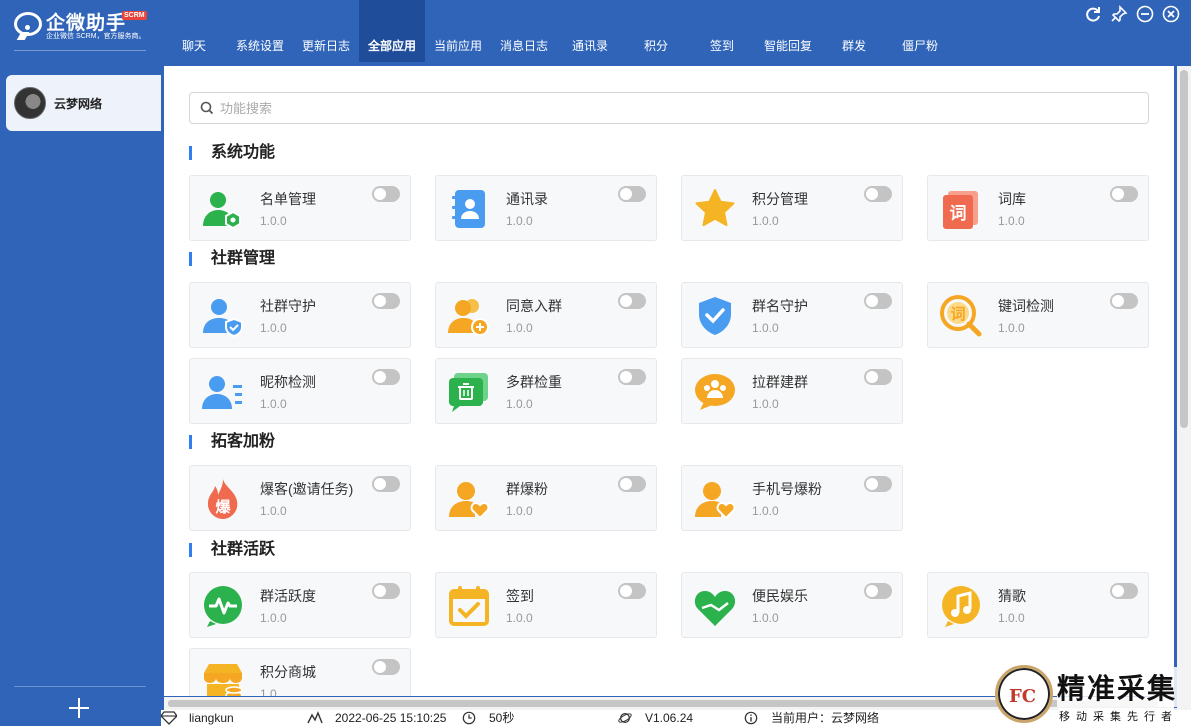 Image resolution: width=1191 pixels, height=726 pixels. Describe the element at coordinates (169, 718) in the screenshot. I see `diamond-icon` at that location.